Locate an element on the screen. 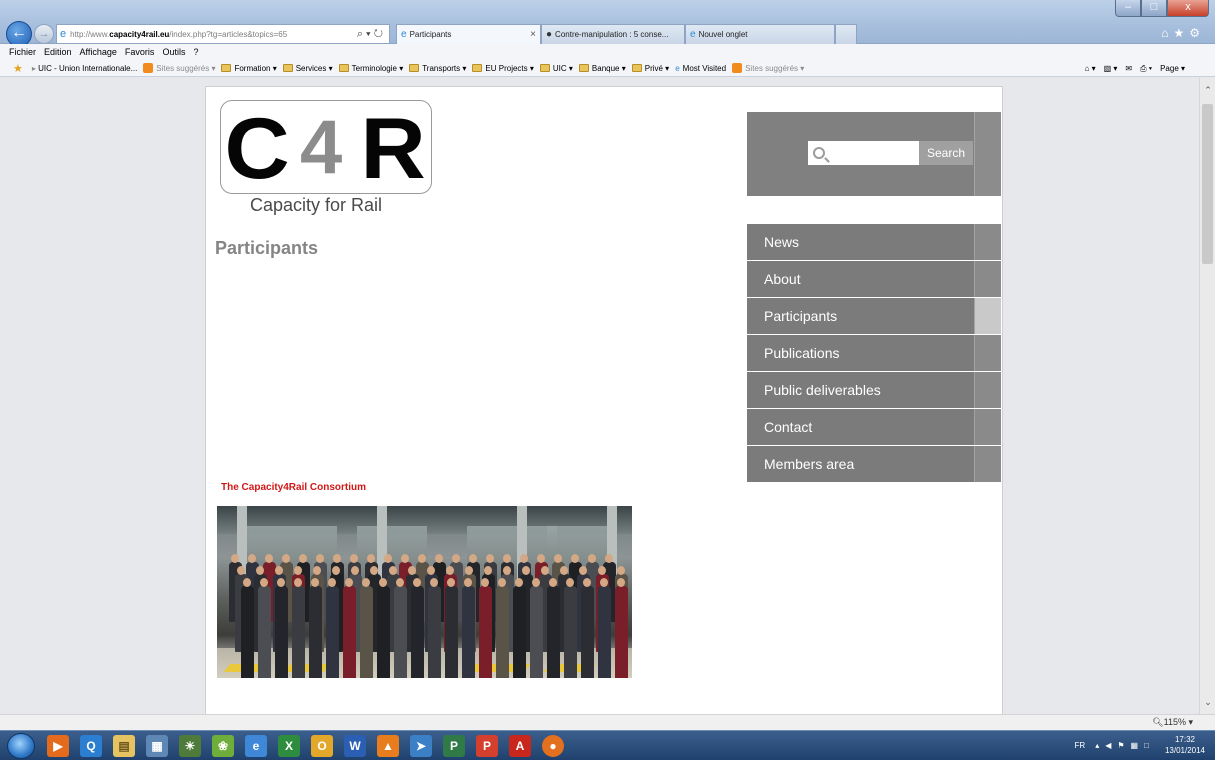  favorite-folder-services: Services ▾ is located at coordinates (307, 68).